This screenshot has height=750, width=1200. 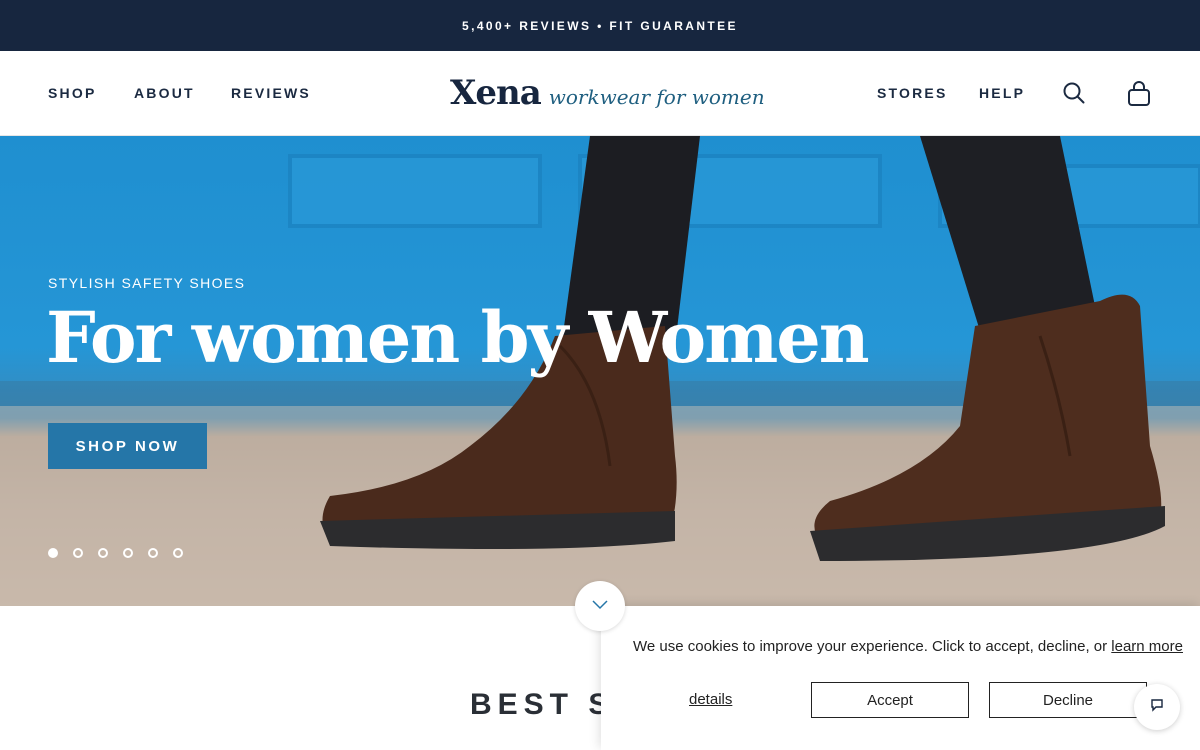 I want to click on learn-more-link: learn more, so click(x=1147, y=646).